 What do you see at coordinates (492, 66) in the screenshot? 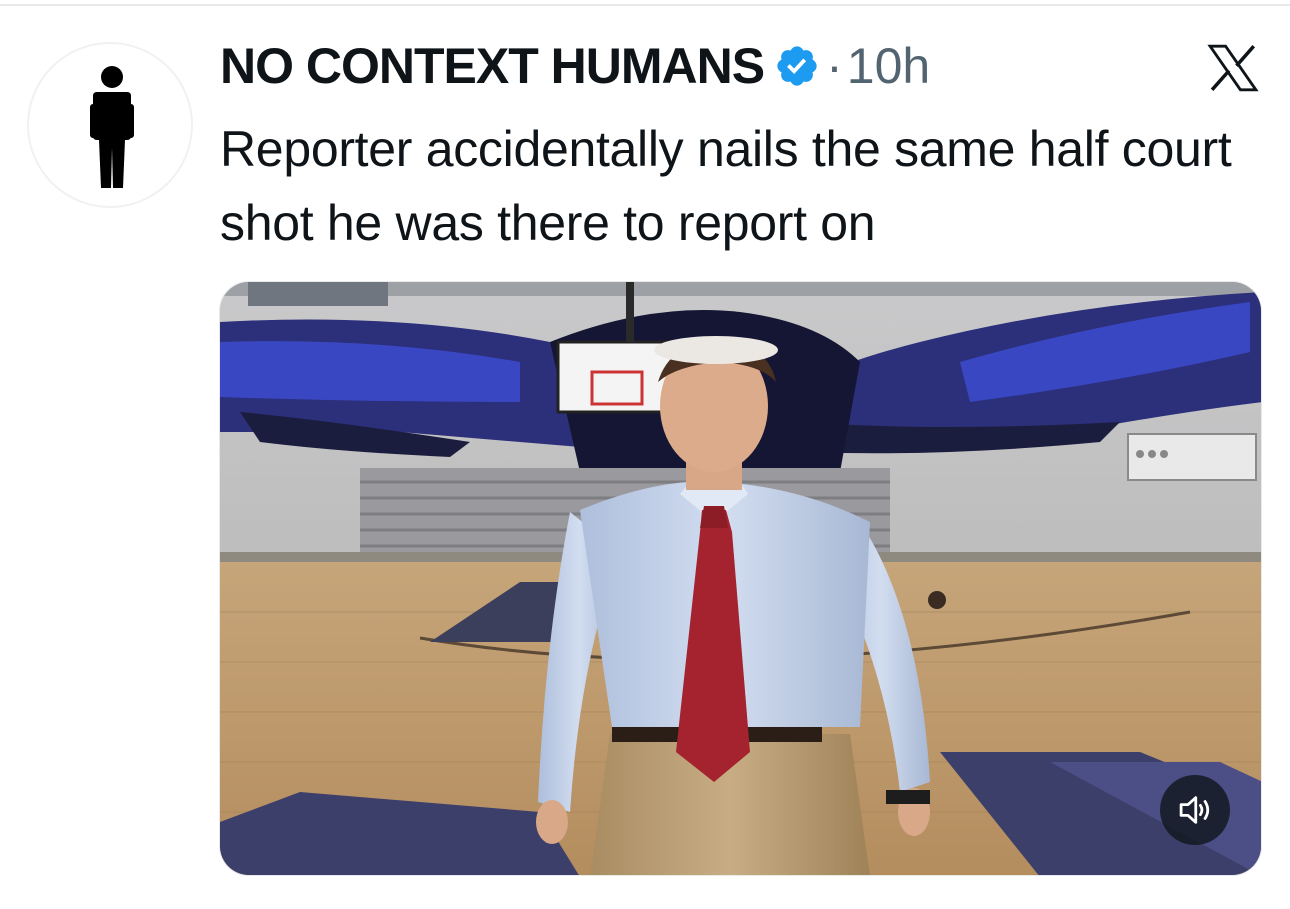
I see `author-display-name: NO CONTEXT HUMANS` at bounding box center [492, 66].